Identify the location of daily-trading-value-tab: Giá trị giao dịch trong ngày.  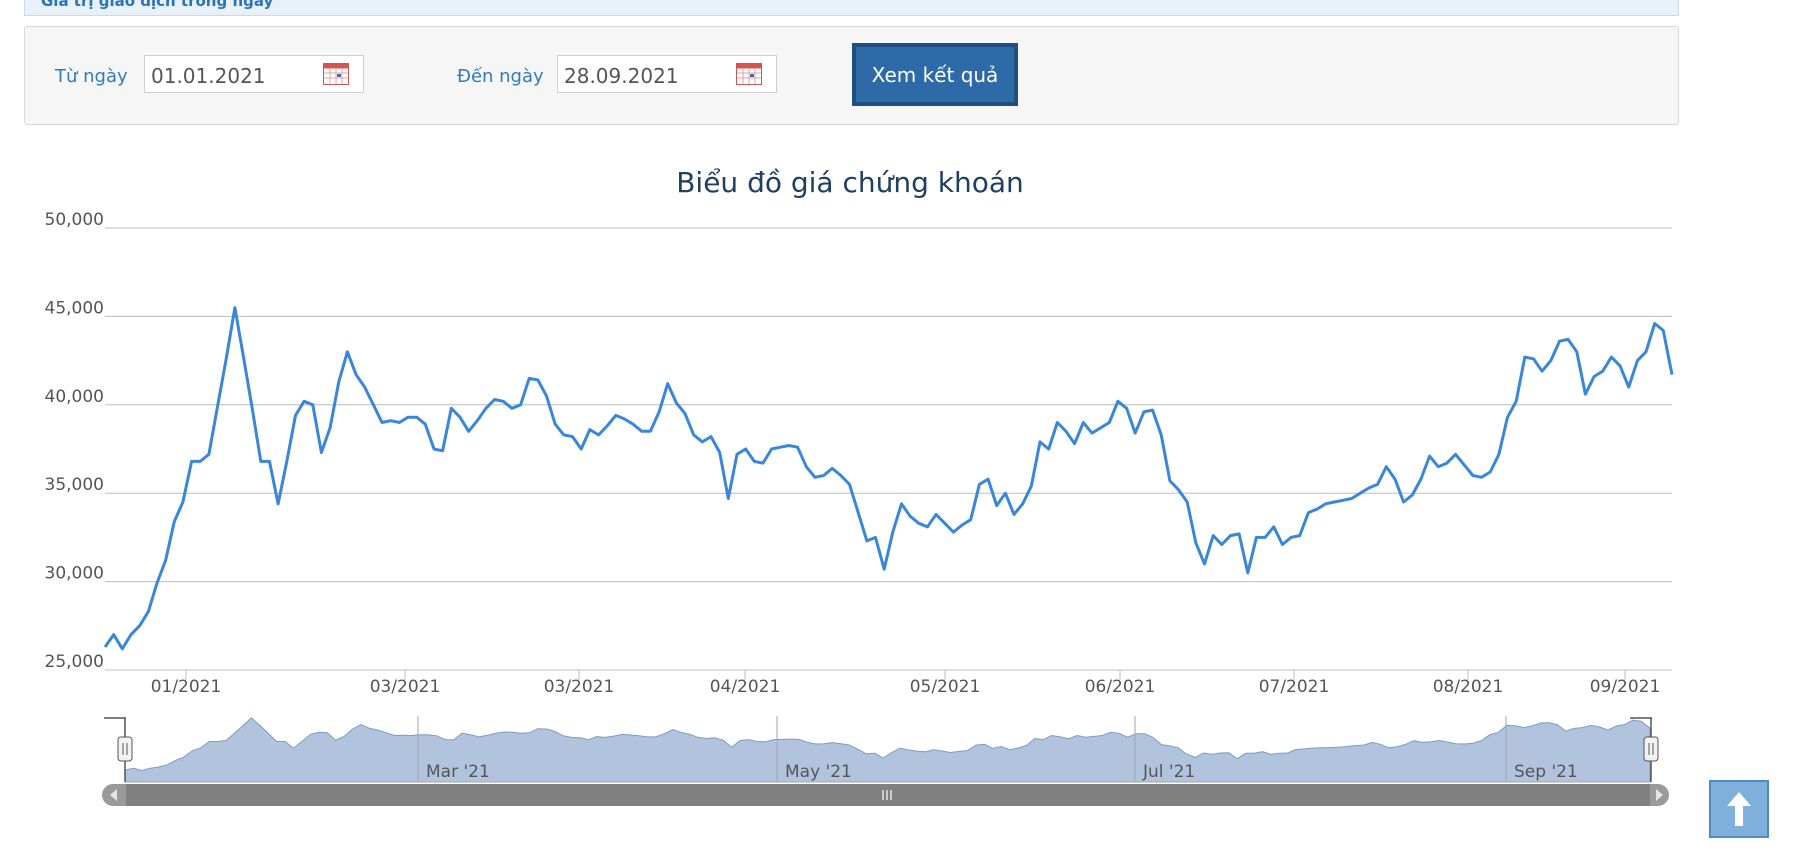
(851, 8).